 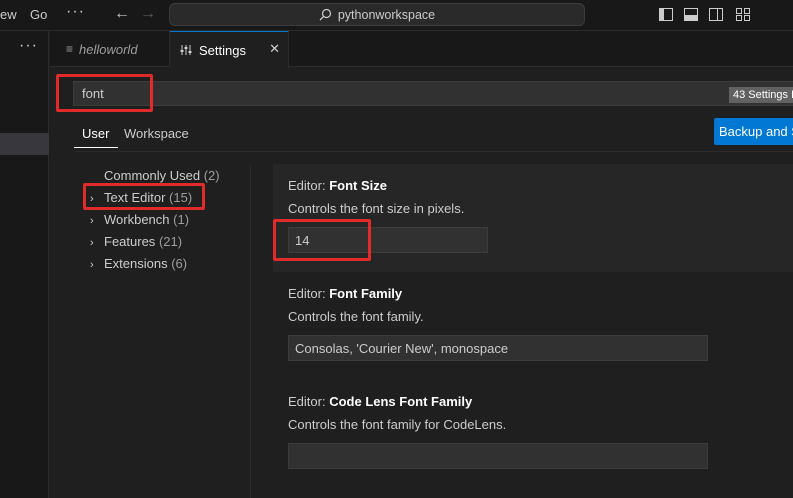 What do you see at coordinates (250, 331) in the screenshot?
I see `toc-divider` at bounding box center [250, 331].